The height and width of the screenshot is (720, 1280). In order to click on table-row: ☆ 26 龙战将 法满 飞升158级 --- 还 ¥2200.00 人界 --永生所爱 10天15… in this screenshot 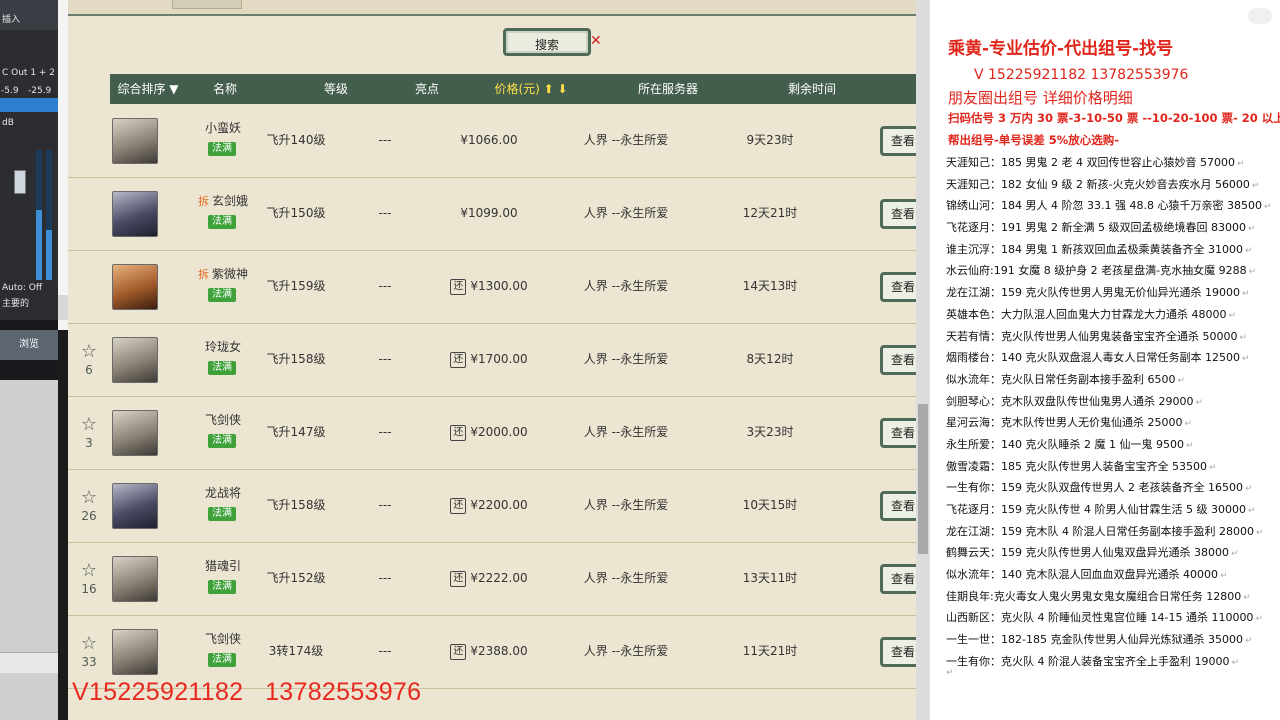, I will do `click(492, 506)`.